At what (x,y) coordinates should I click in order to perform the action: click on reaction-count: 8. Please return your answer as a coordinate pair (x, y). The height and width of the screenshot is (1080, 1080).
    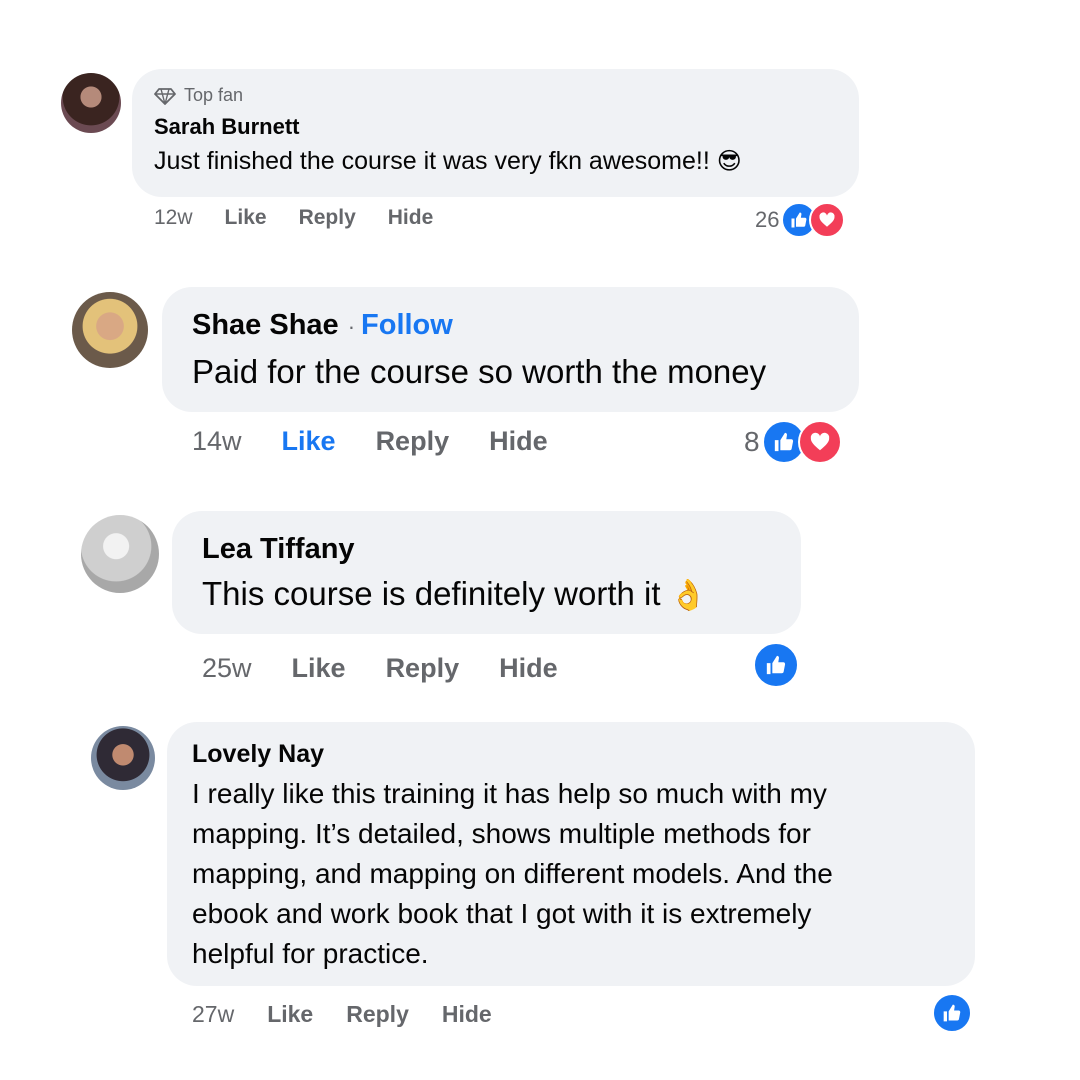
    Looking at the image, I should click on (752, 441).